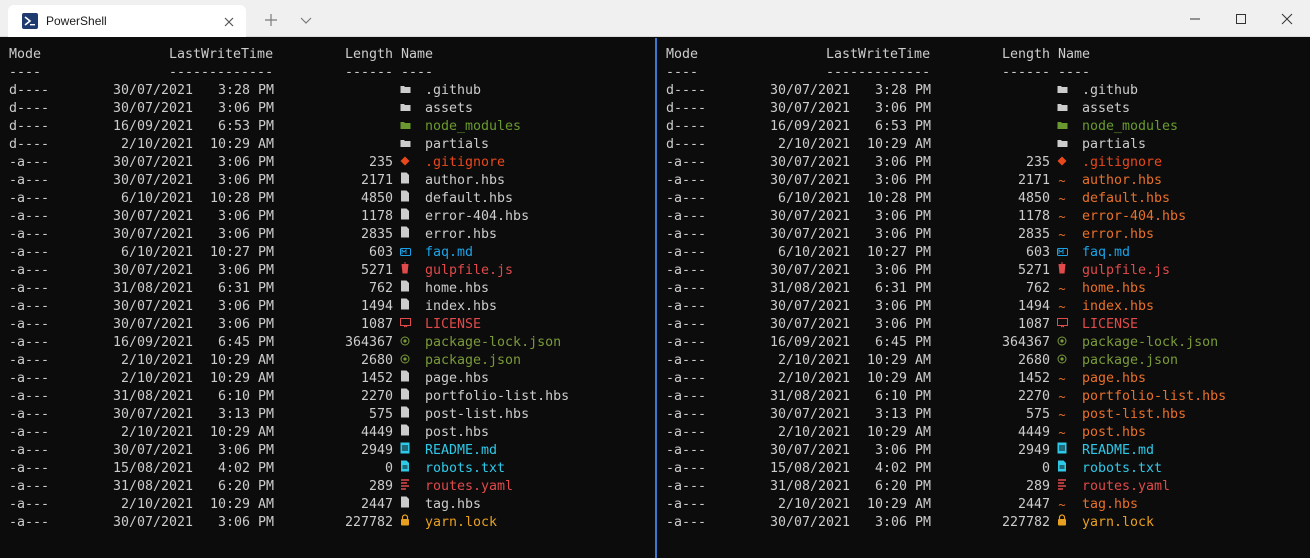  Describe the element at coordinates (902, 342) in the screenshot. I see `entry-time: 6:45 PM` at that location.